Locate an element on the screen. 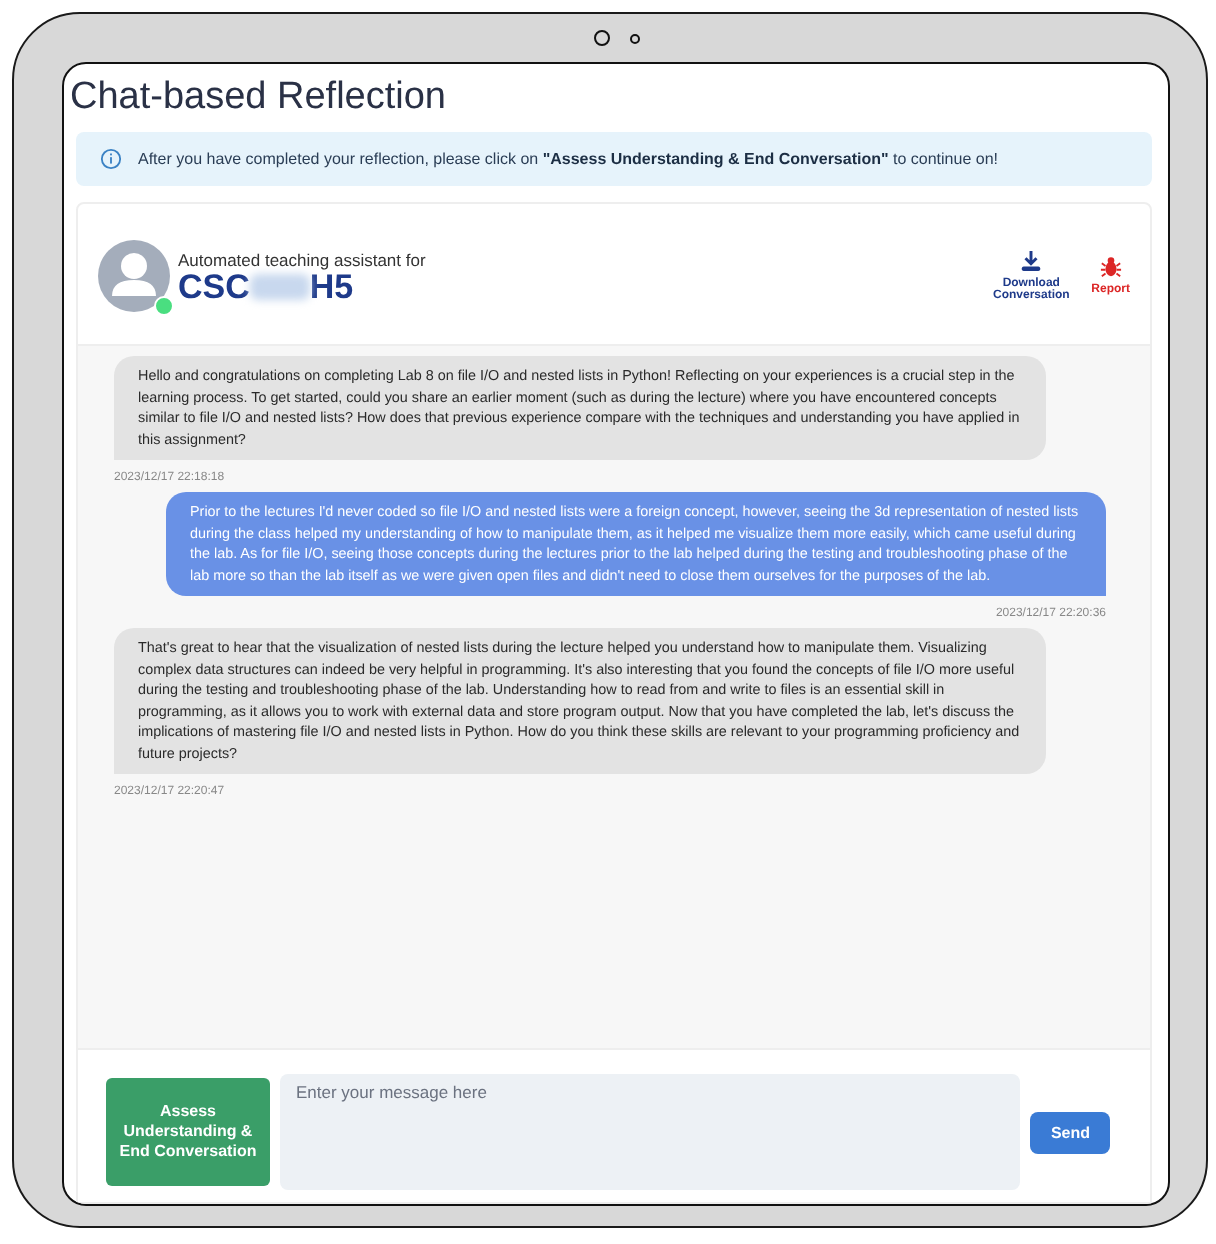 Image resolution: width=1216 pixels, height=1244 pixels. page-title: Chat-based Reflection is located at coordinates (259, 98).